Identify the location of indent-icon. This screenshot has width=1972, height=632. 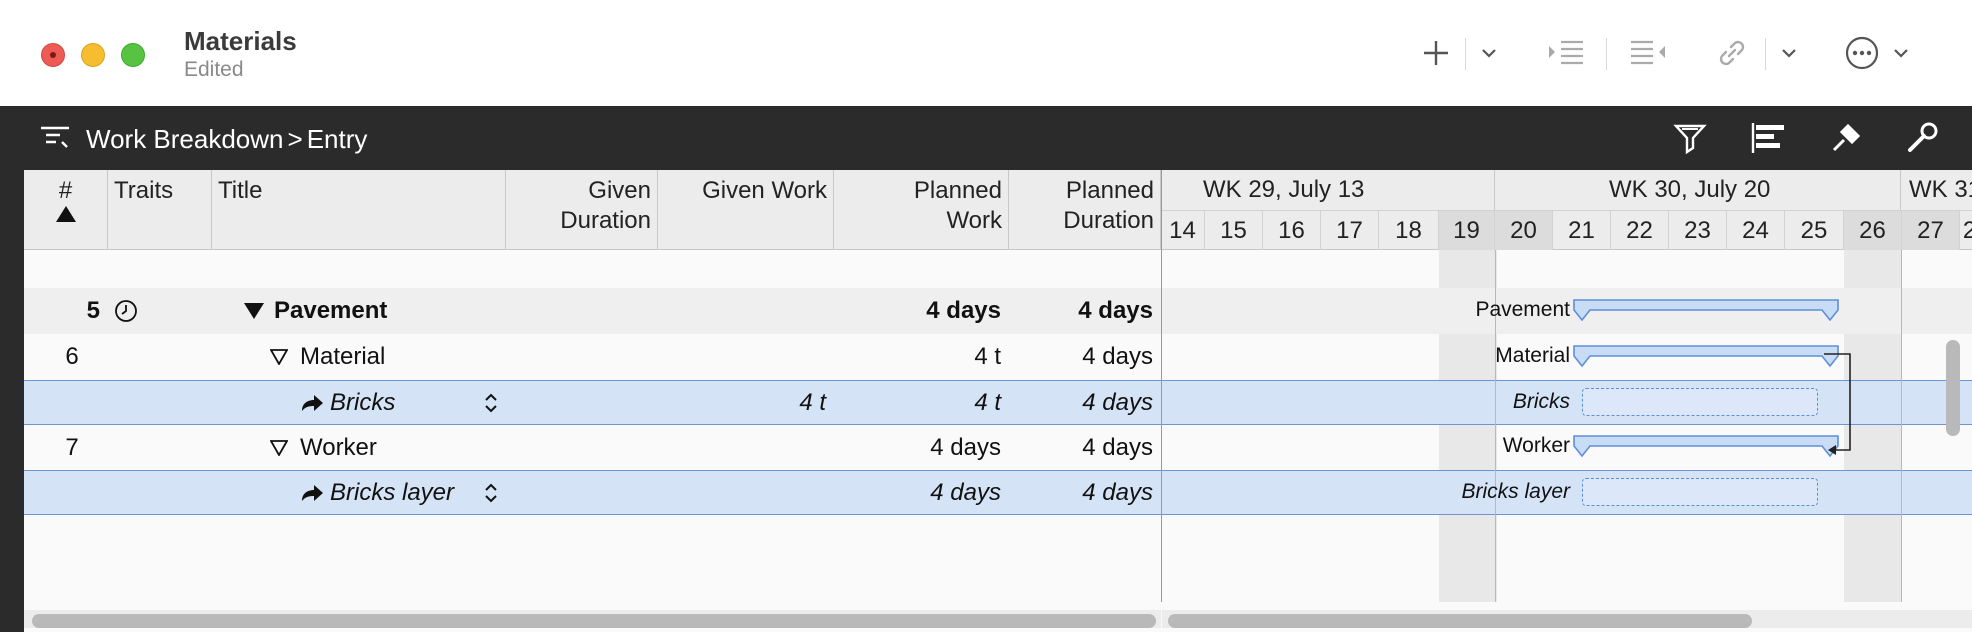
(1566, 53).